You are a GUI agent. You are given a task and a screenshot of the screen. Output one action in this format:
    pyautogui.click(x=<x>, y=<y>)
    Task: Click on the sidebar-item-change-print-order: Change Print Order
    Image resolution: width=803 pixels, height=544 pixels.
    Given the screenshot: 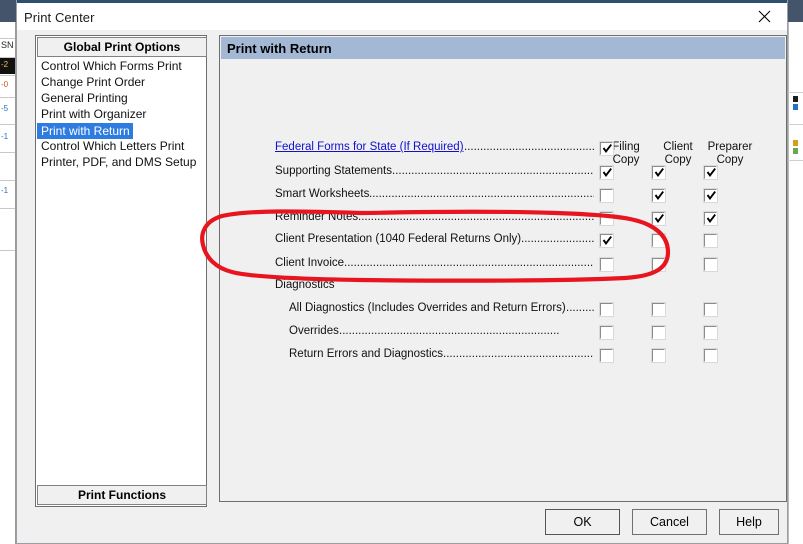 What is the action you would take?
    pyautogui.click(x=122, y=82)
    